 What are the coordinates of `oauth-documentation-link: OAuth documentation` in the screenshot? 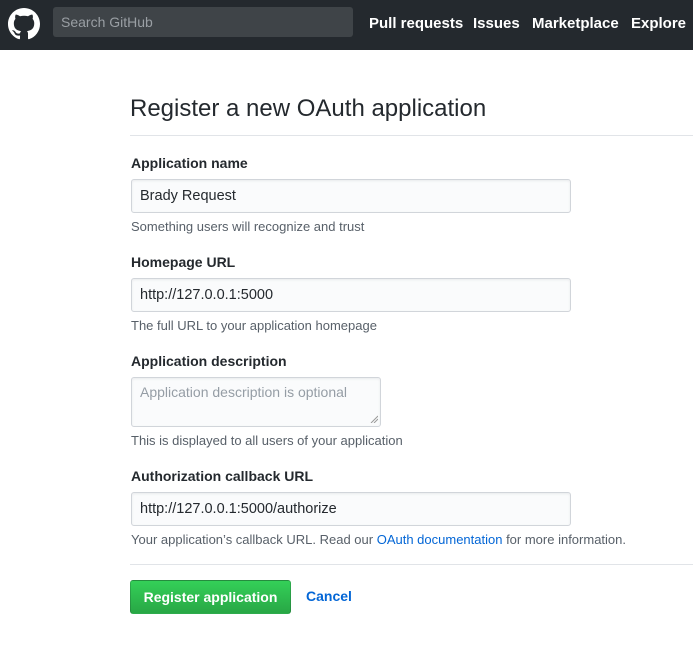 It's located at (440, 539).